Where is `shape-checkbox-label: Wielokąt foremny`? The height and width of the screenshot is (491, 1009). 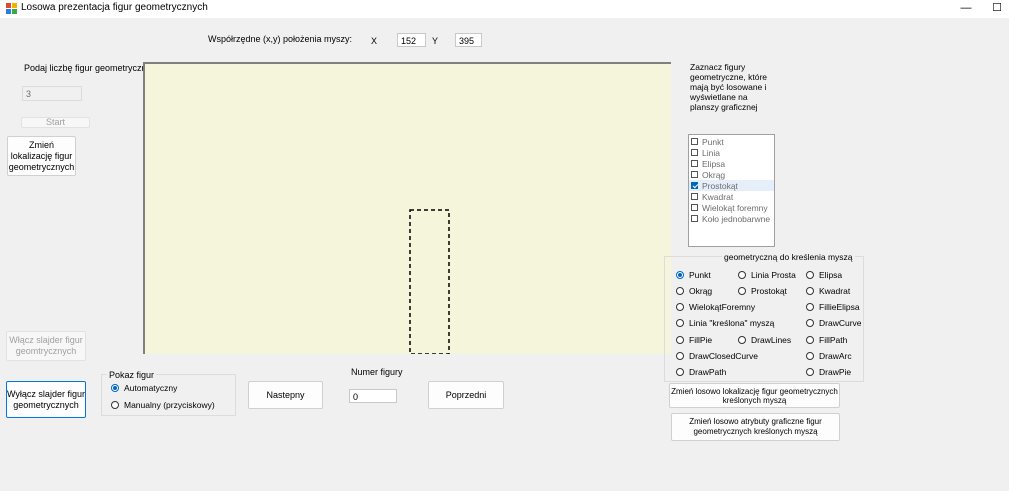
shape-checkbox-label: Wielokąt foremny is located at coordinates (735, 207).